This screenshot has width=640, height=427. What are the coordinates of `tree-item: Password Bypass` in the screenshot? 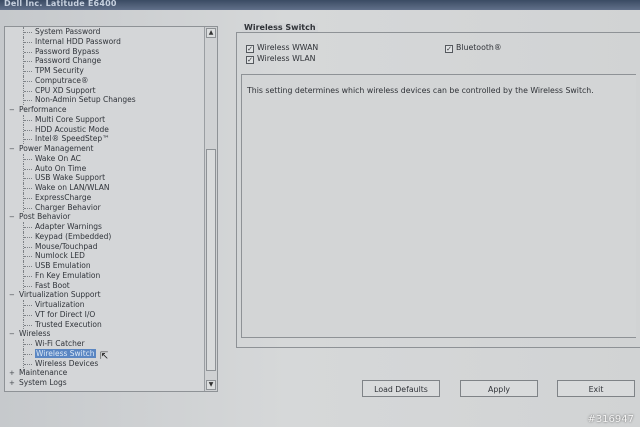 It's located at (104, 51).